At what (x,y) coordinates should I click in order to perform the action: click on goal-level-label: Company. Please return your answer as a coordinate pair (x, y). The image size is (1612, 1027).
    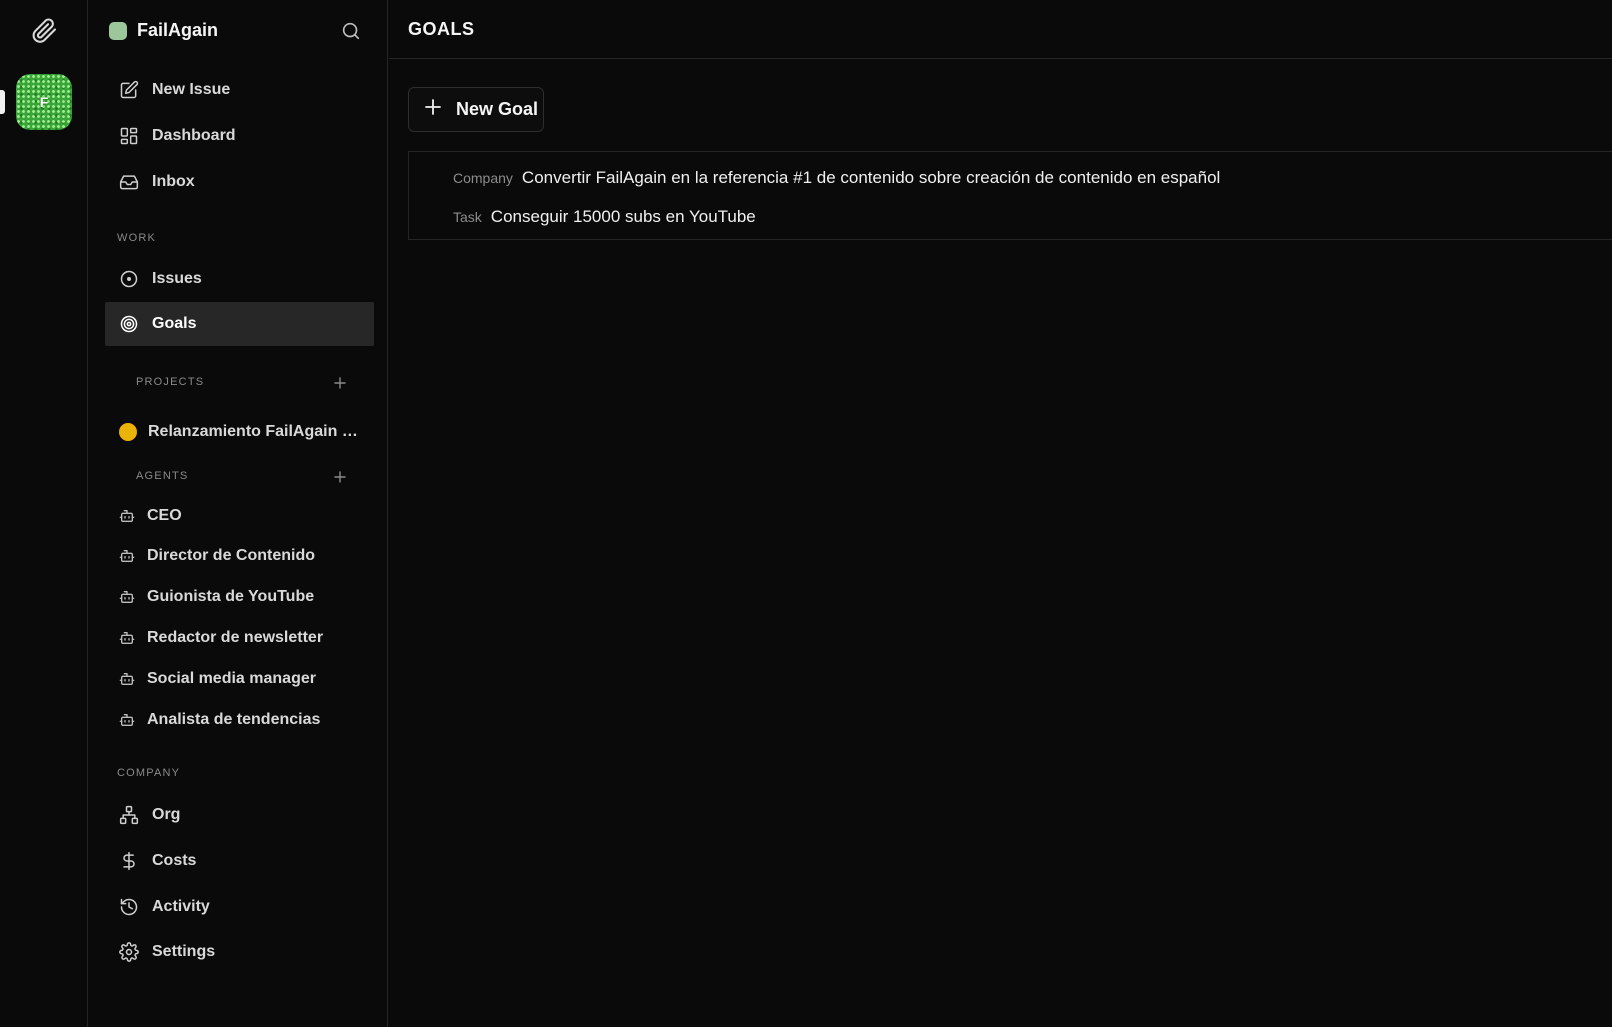
    Looking at the image, I should click on (483, 178).